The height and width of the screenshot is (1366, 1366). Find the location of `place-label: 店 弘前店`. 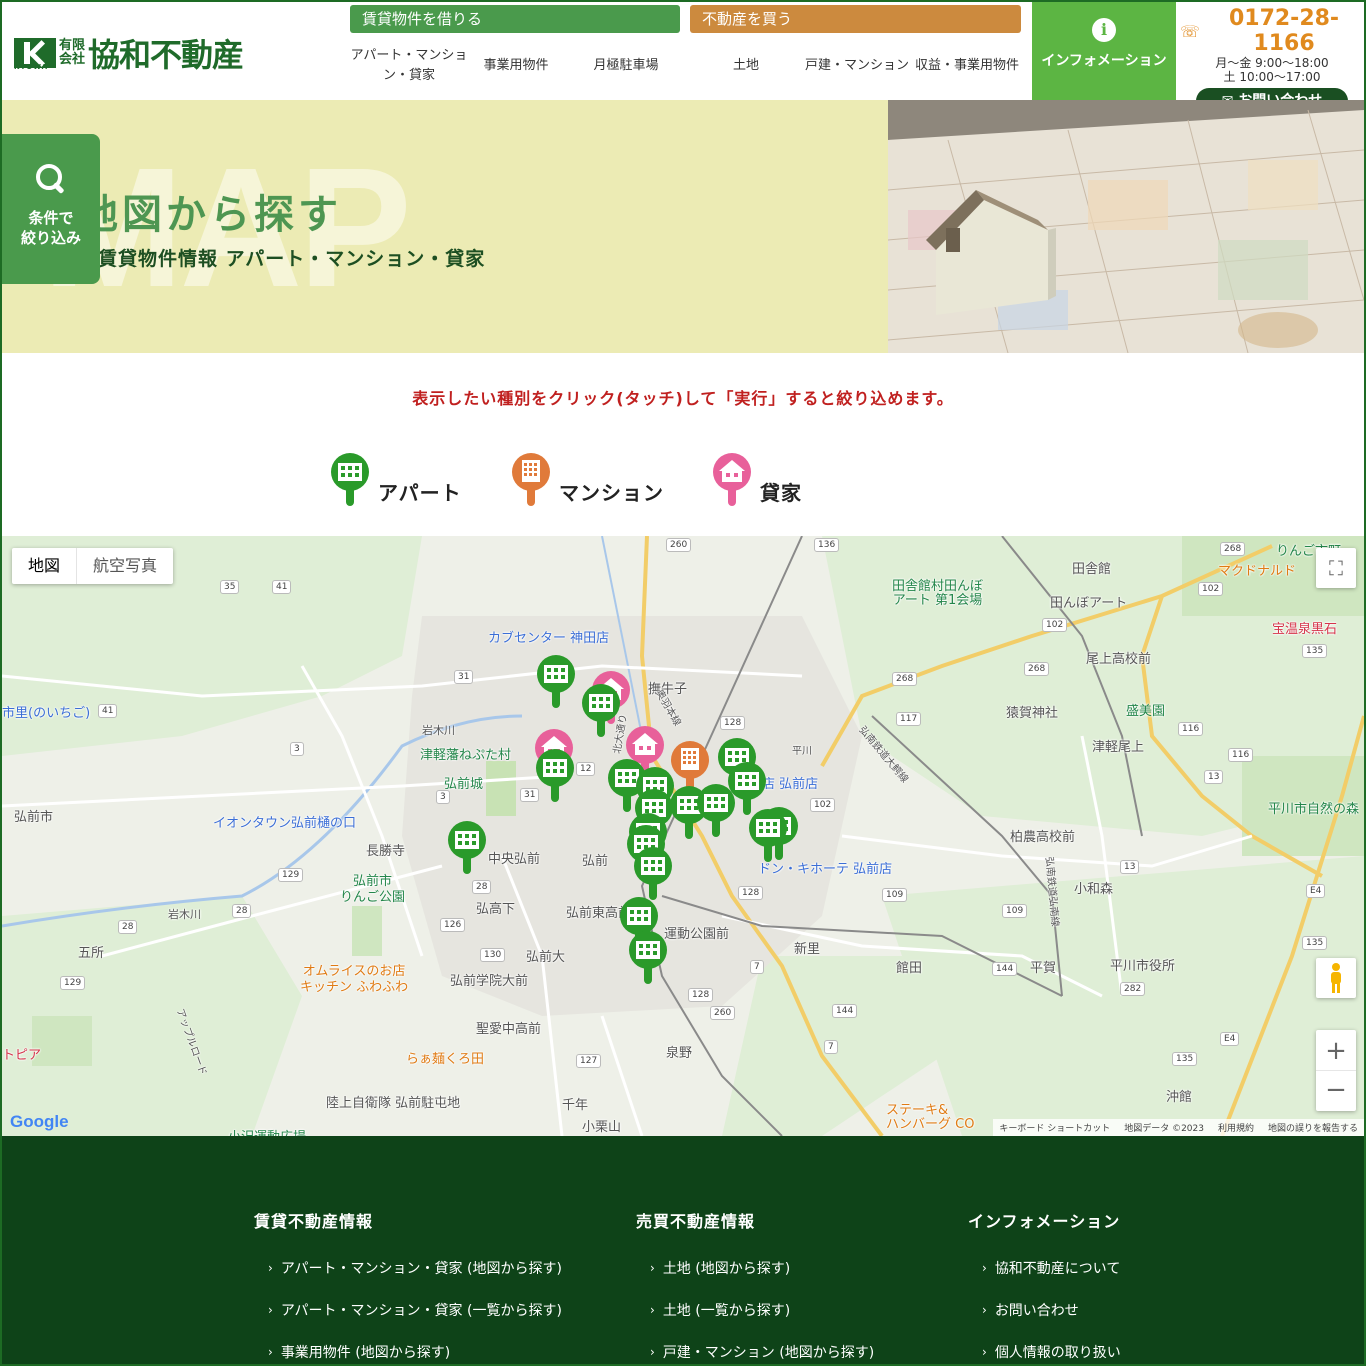

place-label: 店 弘前店 is located at coordinates (790, 784).